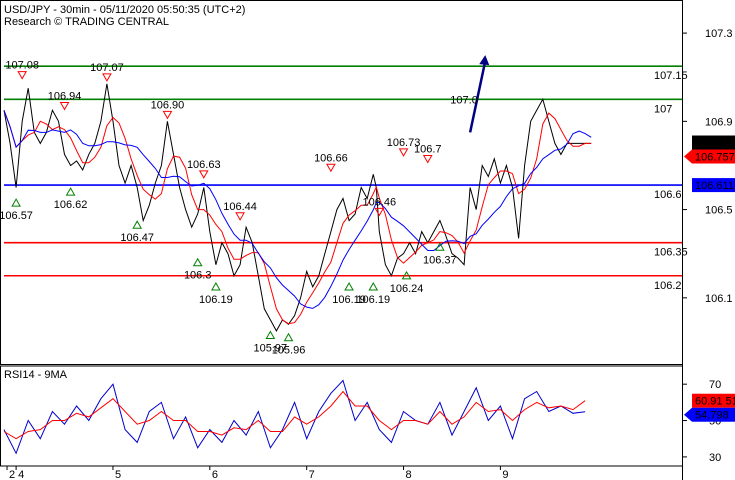  Describe the element at coordinates (440, 260) in the screenshot. I see `trough-label-21: 106.37` at that location.